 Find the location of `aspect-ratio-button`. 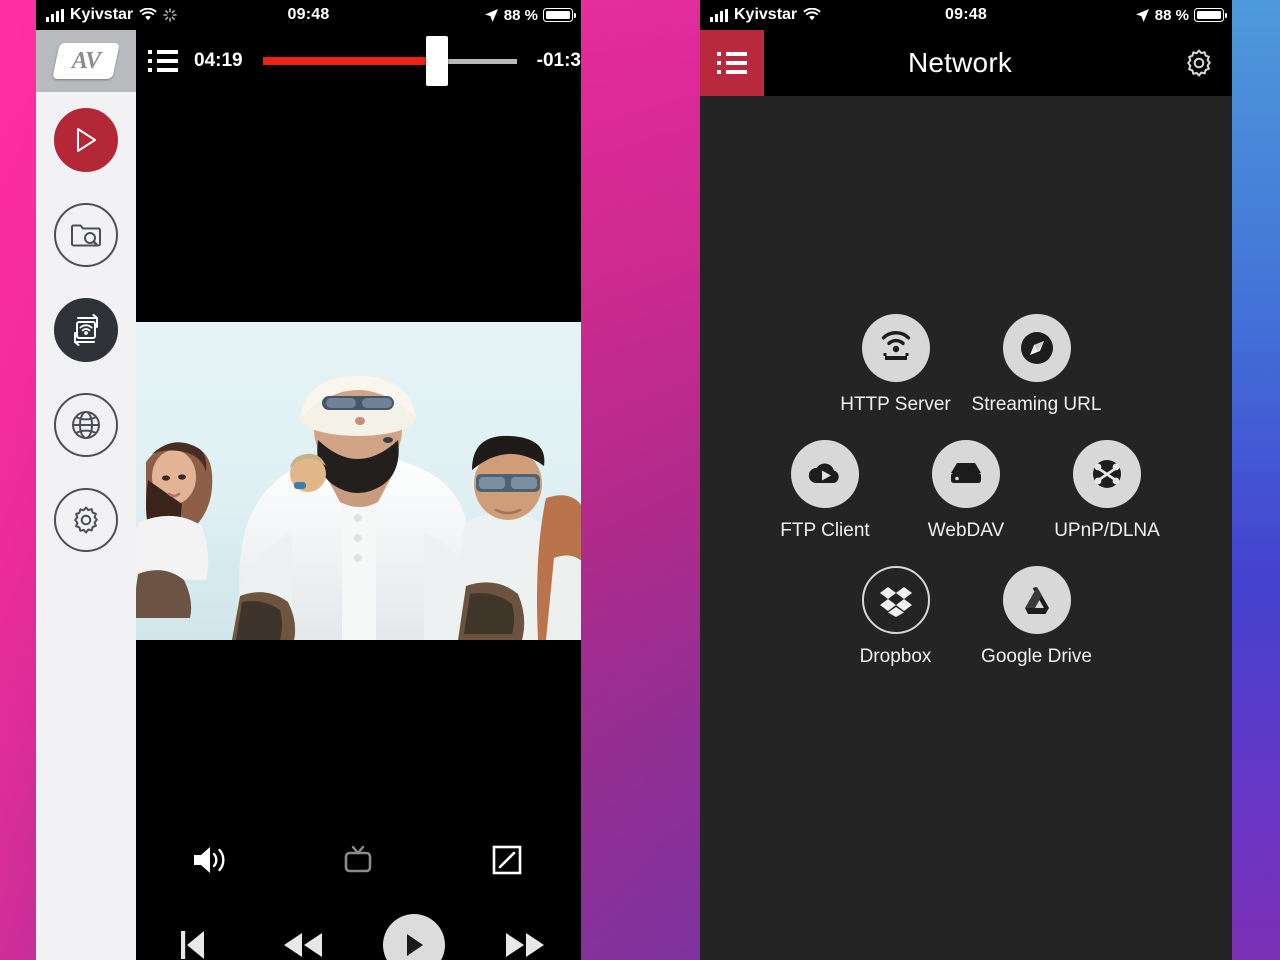

aspect-ratio-button is located at coordinates (507, 860).